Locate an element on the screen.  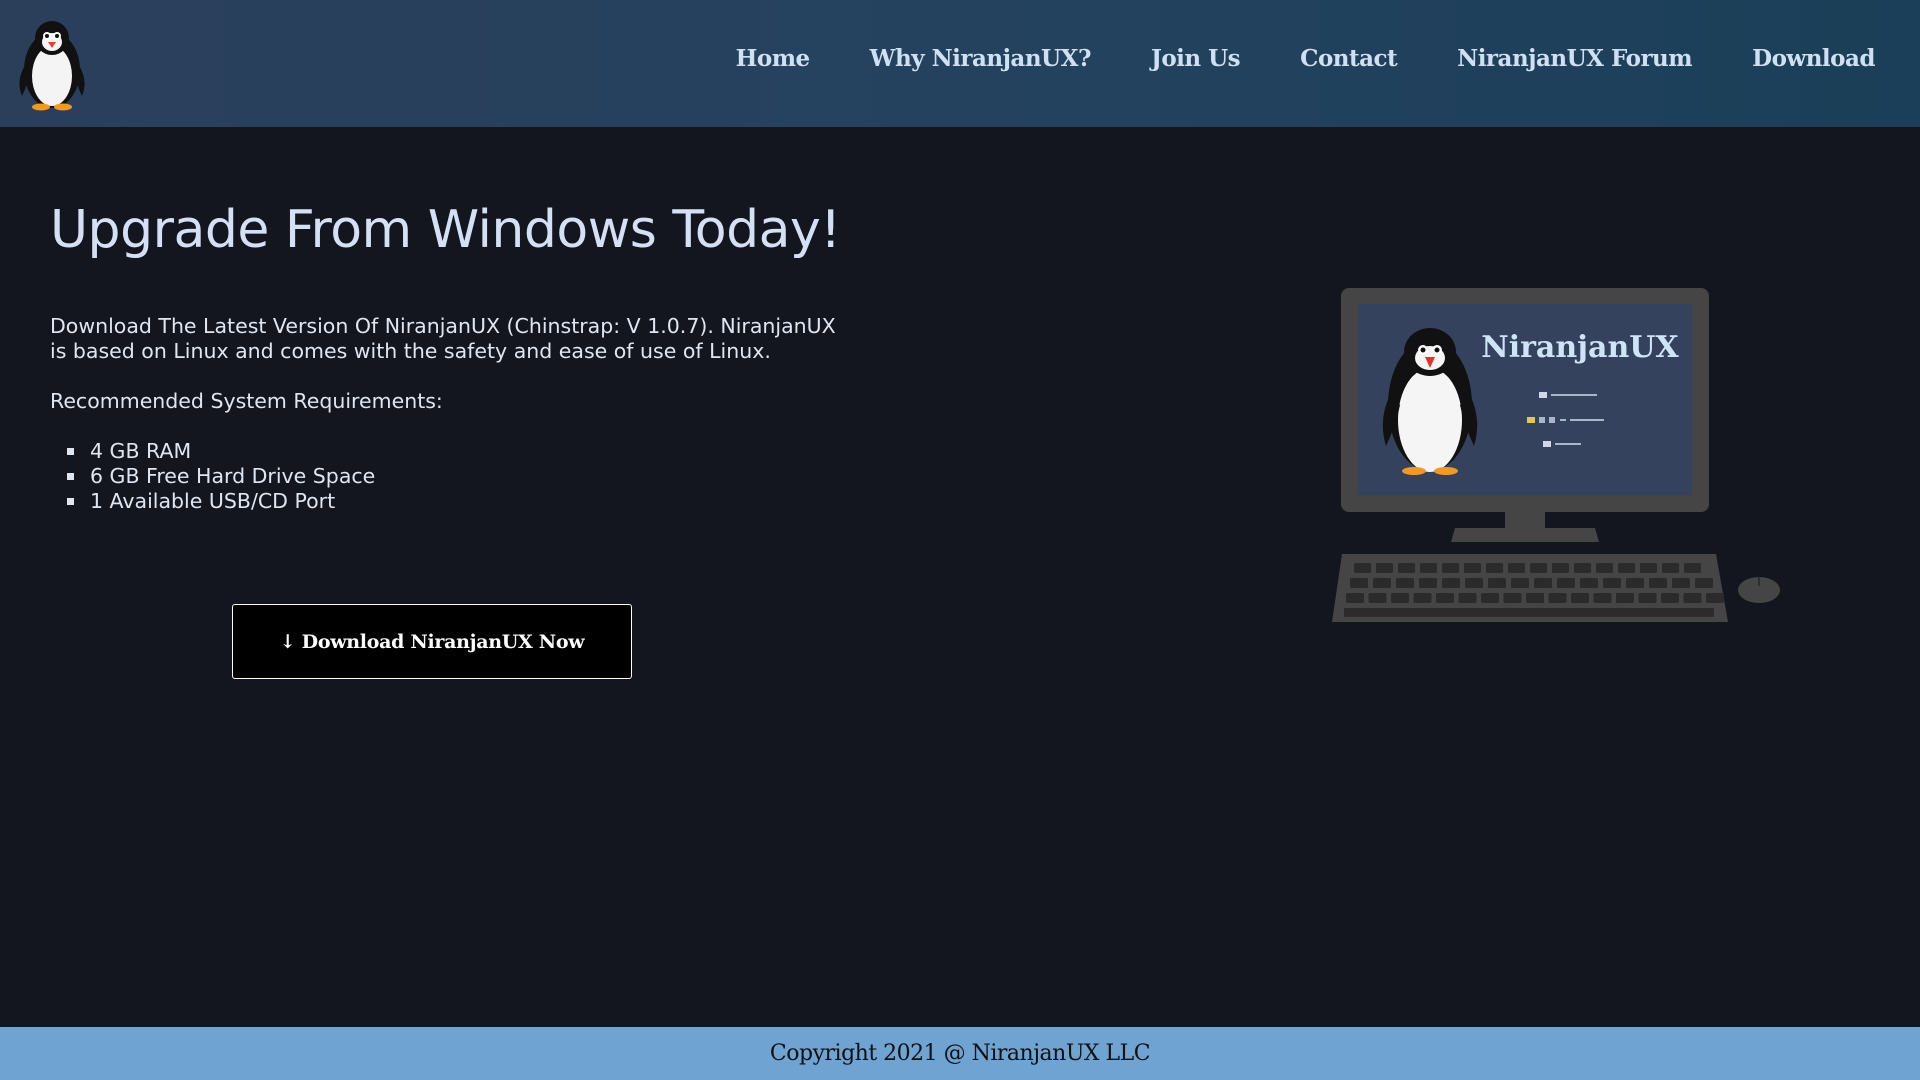
footer: Copyright 2021 @ NiranjanUX LLC is located at coordinates (960, 1053).